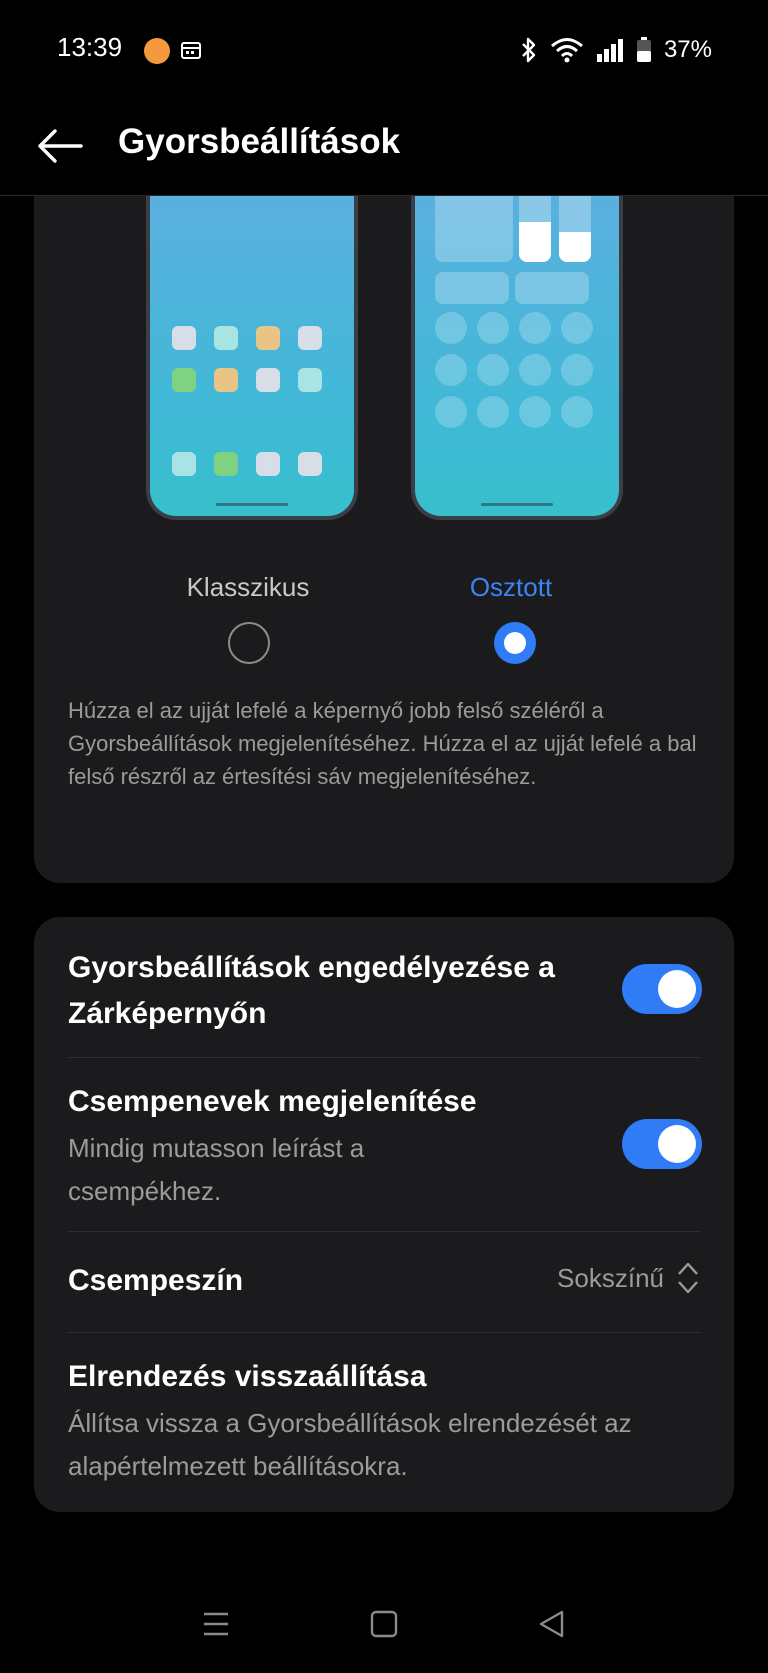 This screenshot has width=768, height=1673. I want to click on app-notification-icon, so click(157, 51).